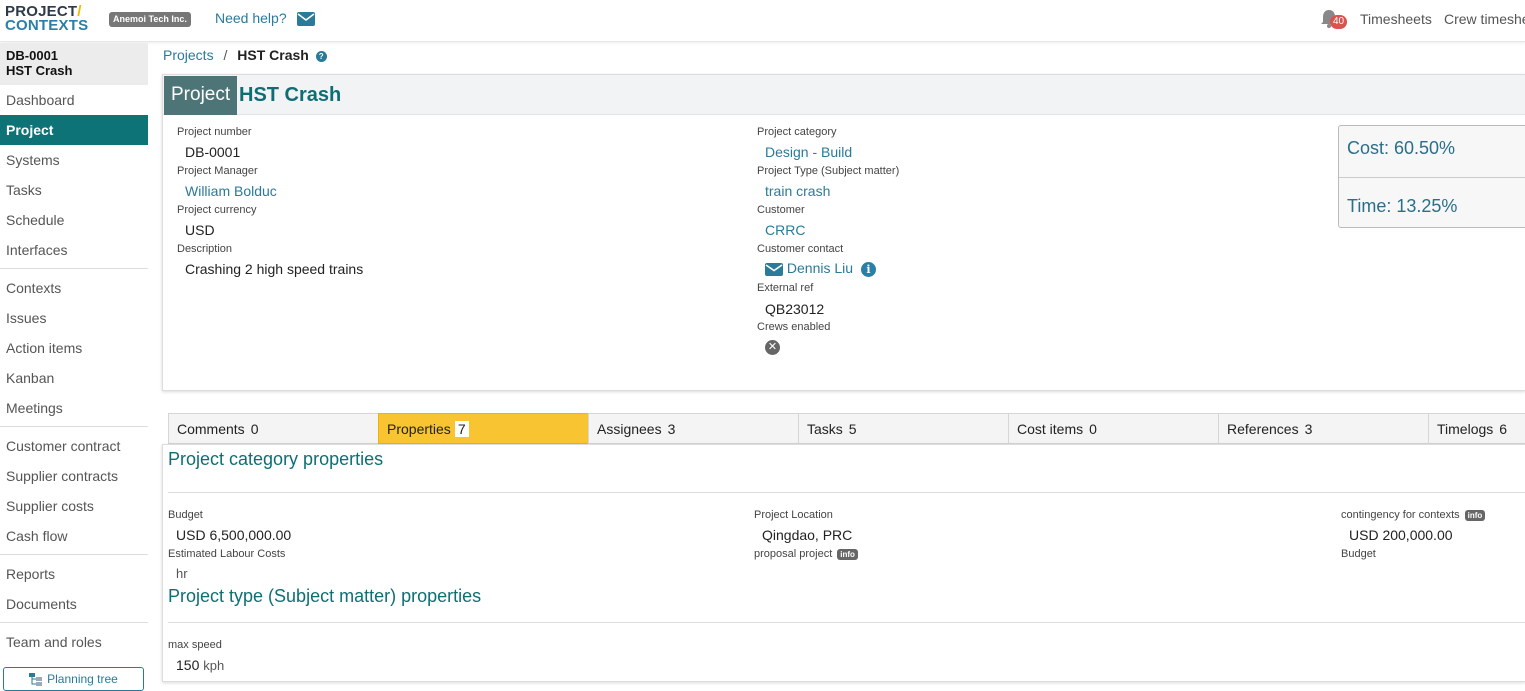 This screenshot has height=691, width=1525. I want to click on tab-label: Tasks, so click(825, 429).